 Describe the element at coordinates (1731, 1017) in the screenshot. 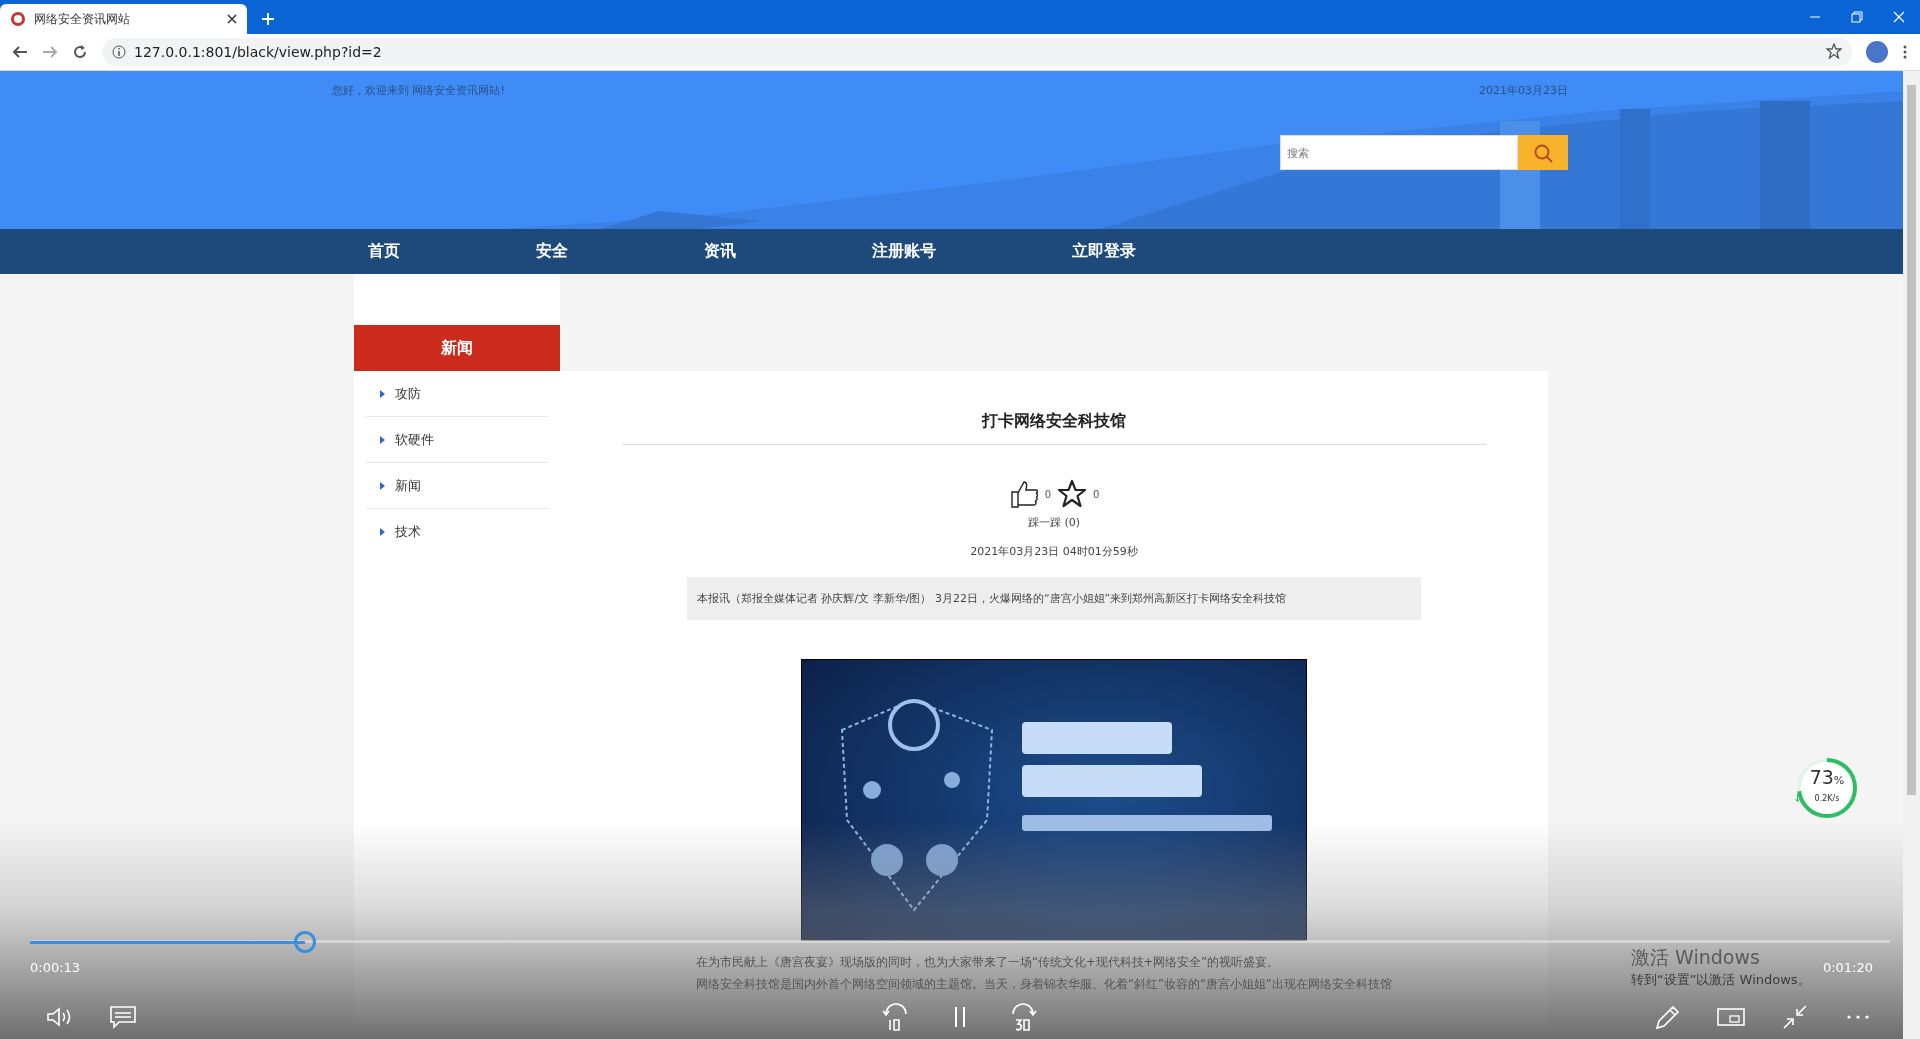

I see `mini-player-icon` at that location.